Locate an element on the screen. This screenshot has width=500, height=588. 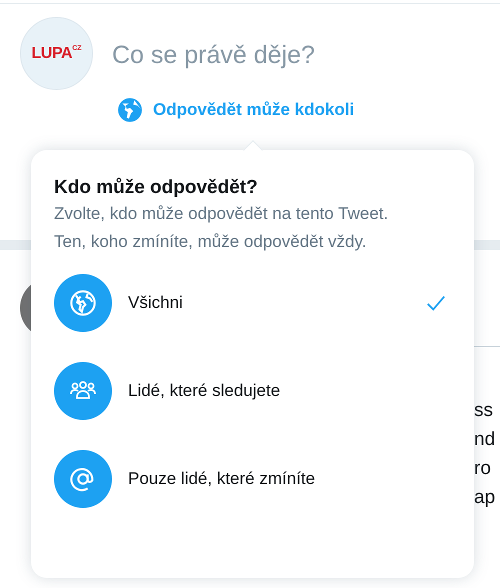
popup-title: Kdo může odpovědět? is located at coordinates (156, 188).